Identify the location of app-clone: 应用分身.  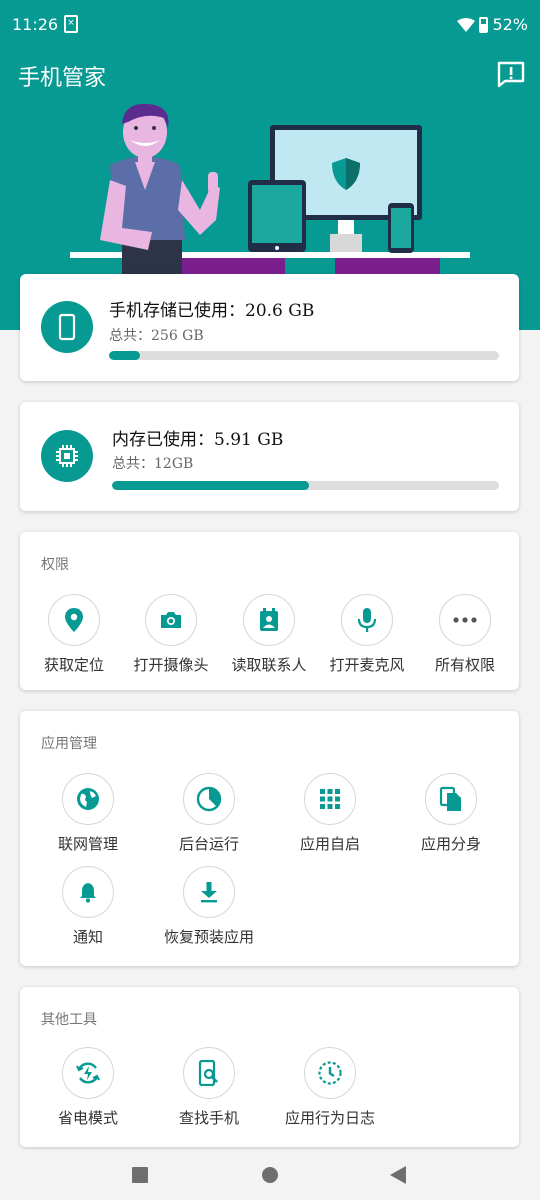
(451, 813).